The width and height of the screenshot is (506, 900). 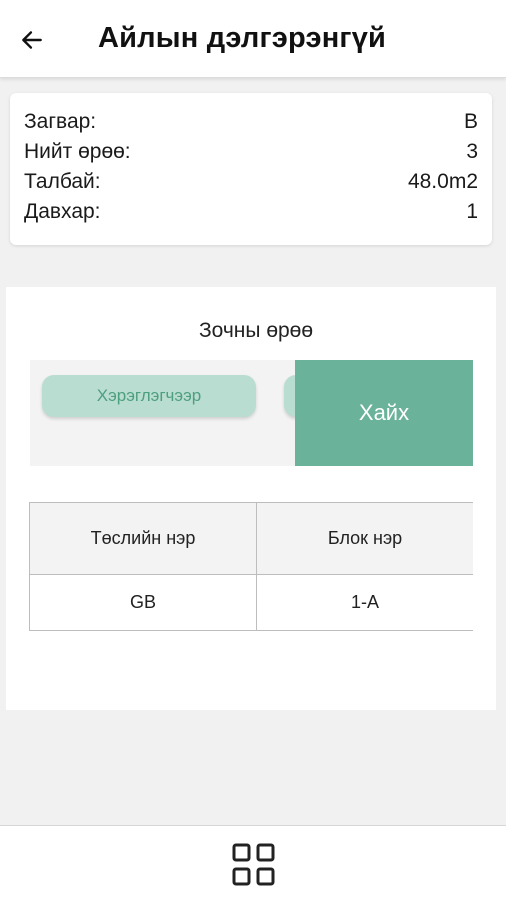 I want to click on info-row-rooms: Нийт өрөө: 3, so click(x=251, y=152).